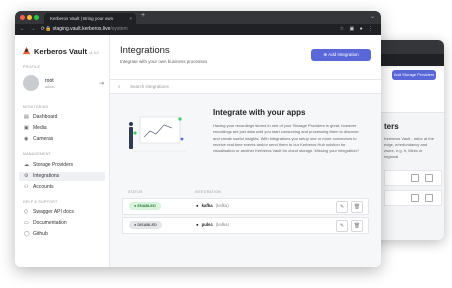  I want to click on integration-name-cell: ● kafka (kafka), so click(212, 205).